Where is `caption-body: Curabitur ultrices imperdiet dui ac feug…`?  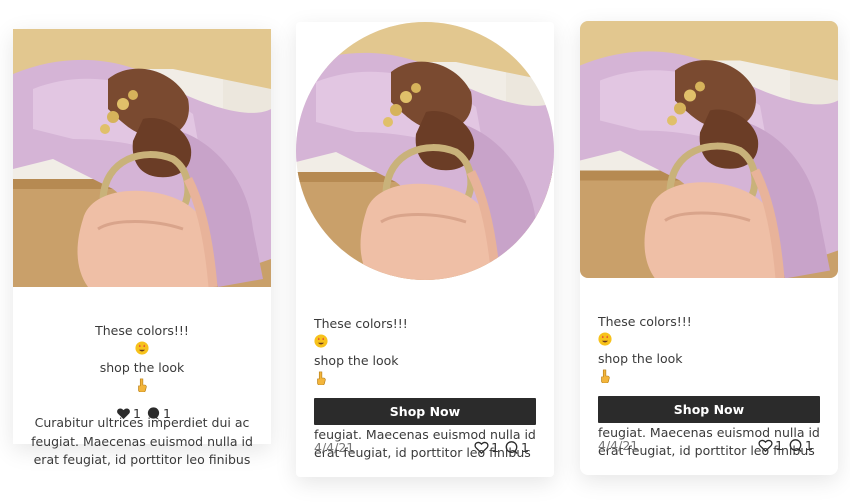 caption-body: Curabitur ultrices imperdiet dui ac feug… is located at coordinates (142, 441).